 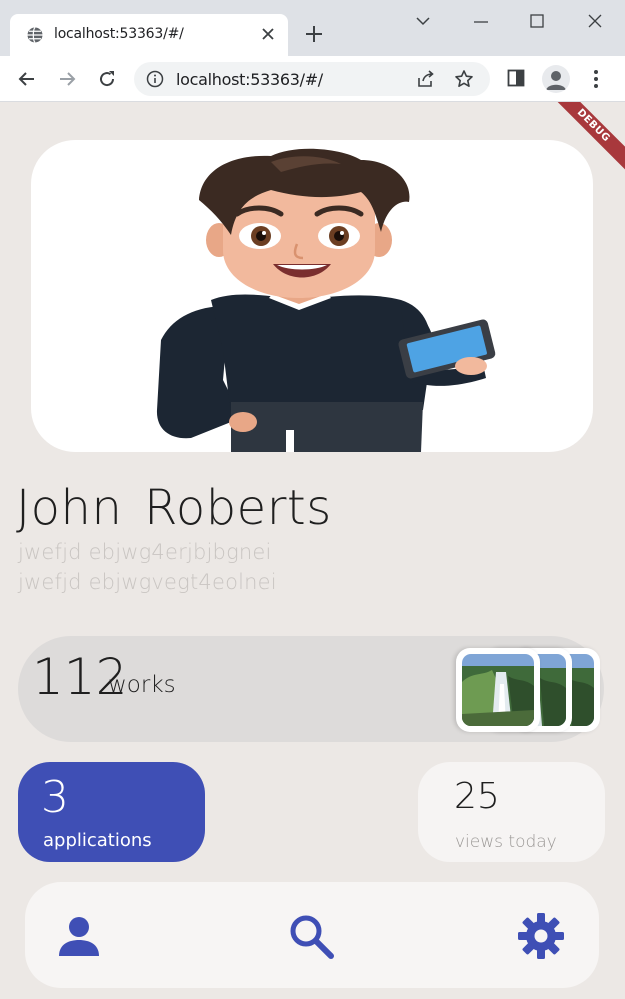 I want to click on reload-icon, so click(x=107, y=79).